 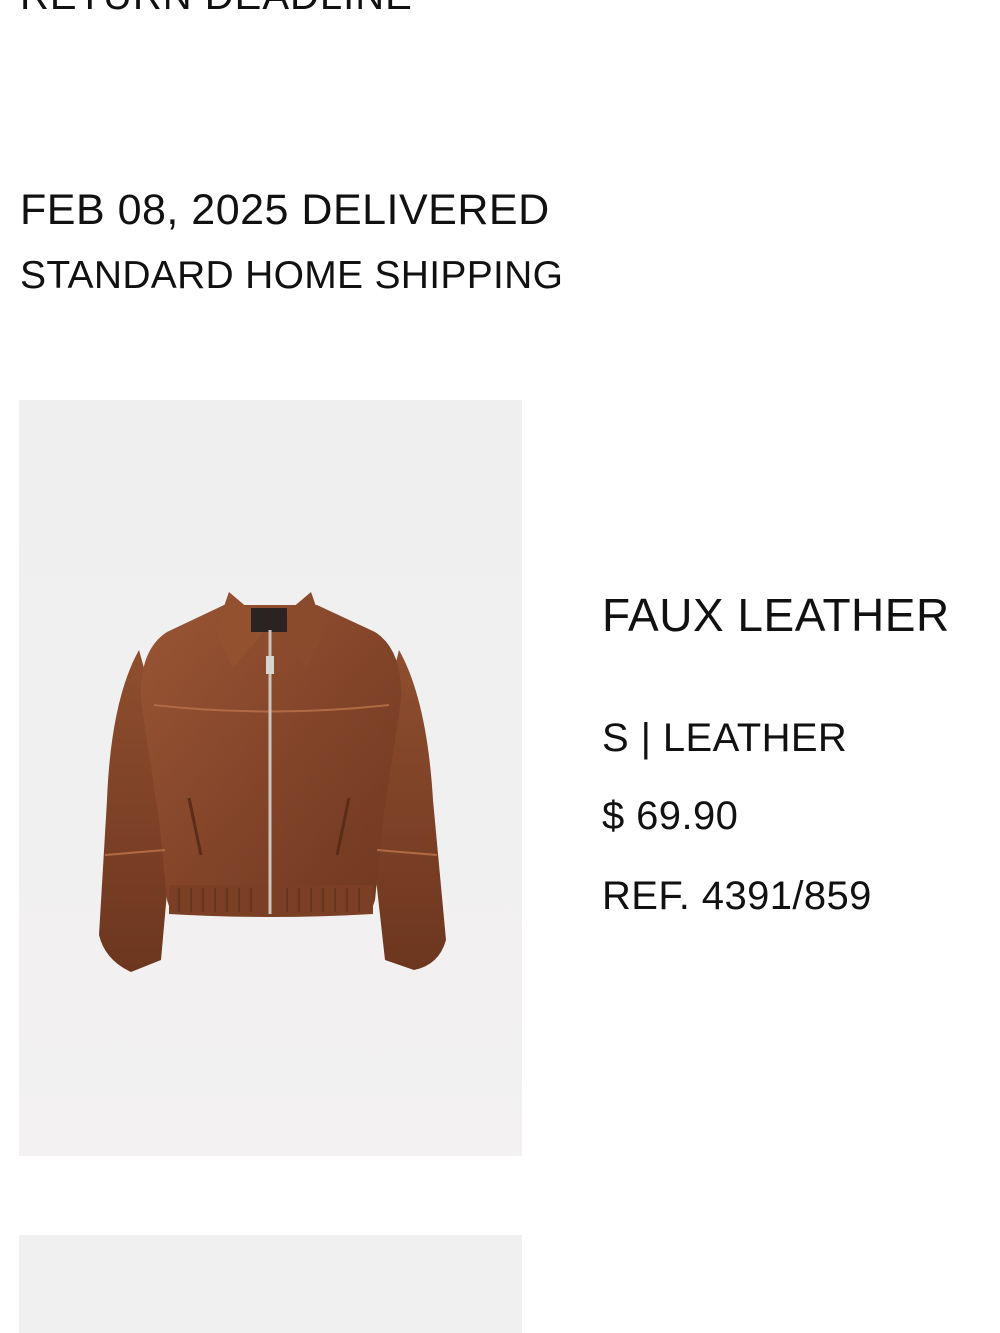 What do you see at coordinates (270, 1284) in the screenshot?
I see `next-product-image` at bounding box center [270, 1284].